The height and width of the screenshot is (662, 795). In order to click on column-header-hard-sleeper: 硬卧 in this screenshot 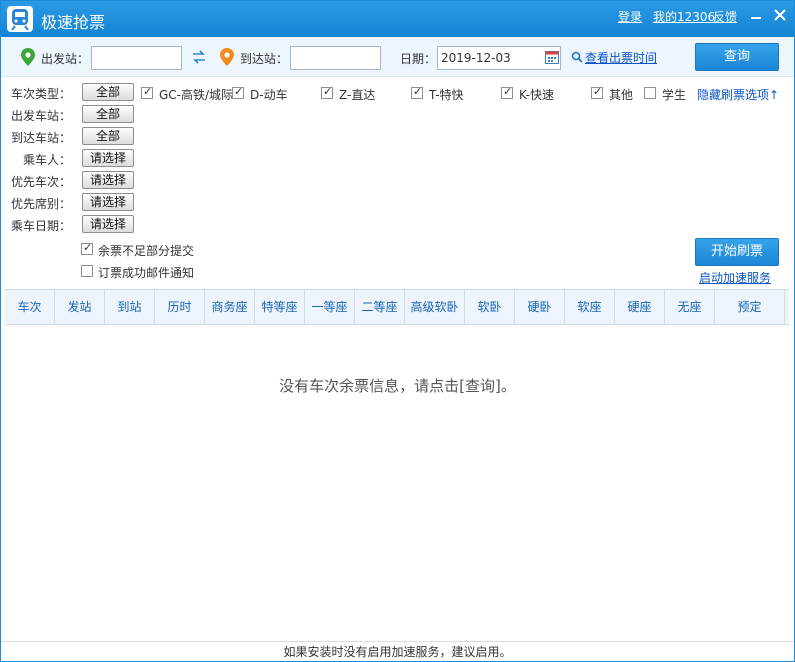, I will do `click(540, 307)`.